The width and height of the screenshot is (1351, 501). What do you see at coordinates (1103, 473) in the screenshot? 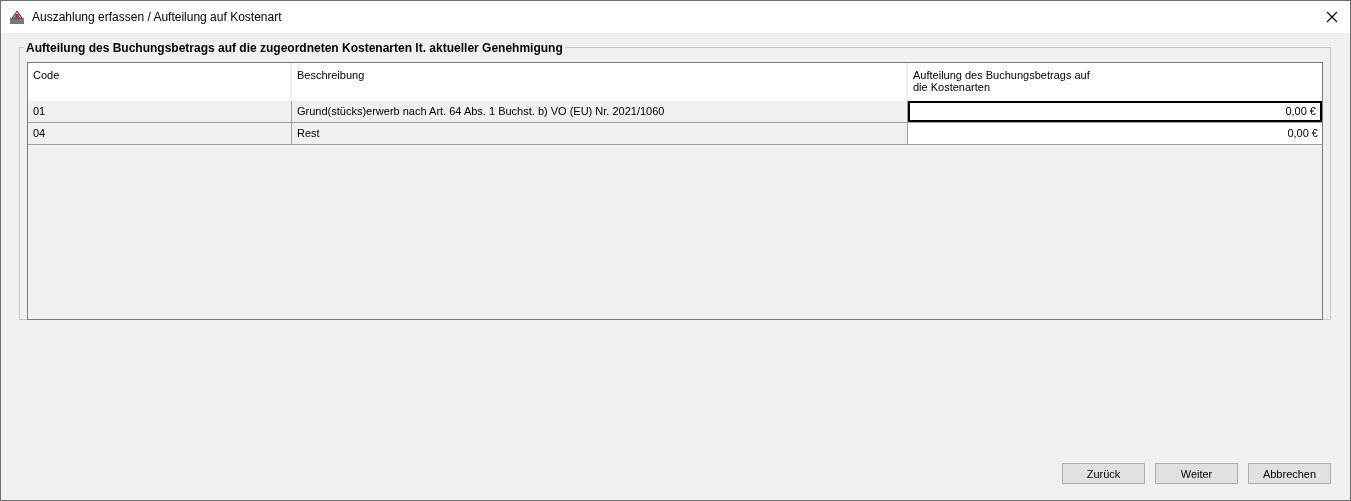
I see `dialog-button: Zurück` at bounding box center [1103, 473].